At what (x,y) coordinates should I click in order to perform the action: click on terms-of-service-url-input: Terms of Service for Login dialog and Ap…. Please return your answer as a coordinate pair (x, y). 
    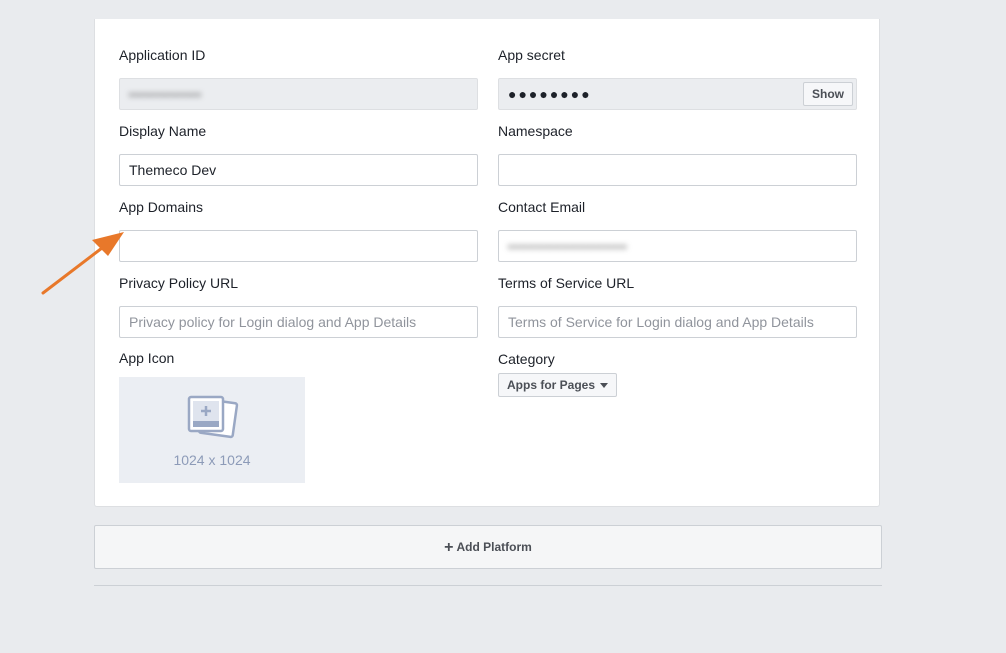
    Looking at the image, I should click on (677, 322).